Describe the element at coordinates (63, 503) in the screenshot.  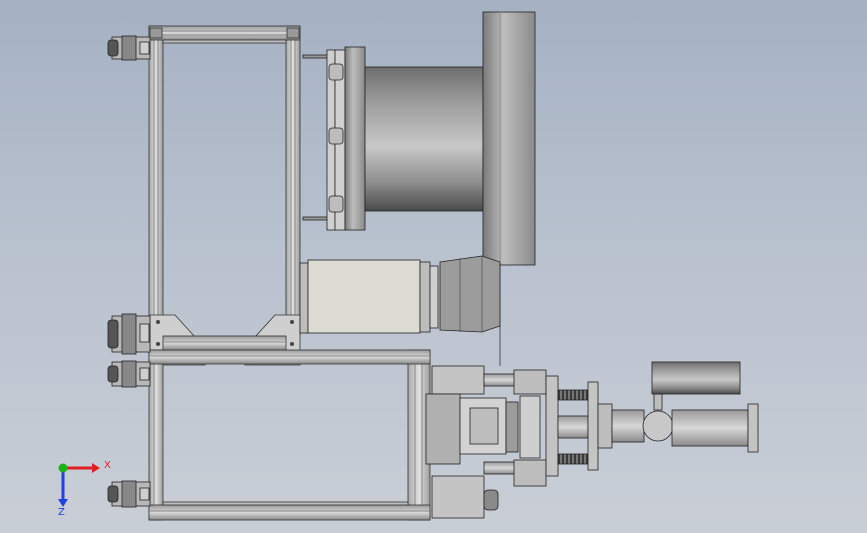
I see `z-arrow-head` at that location.